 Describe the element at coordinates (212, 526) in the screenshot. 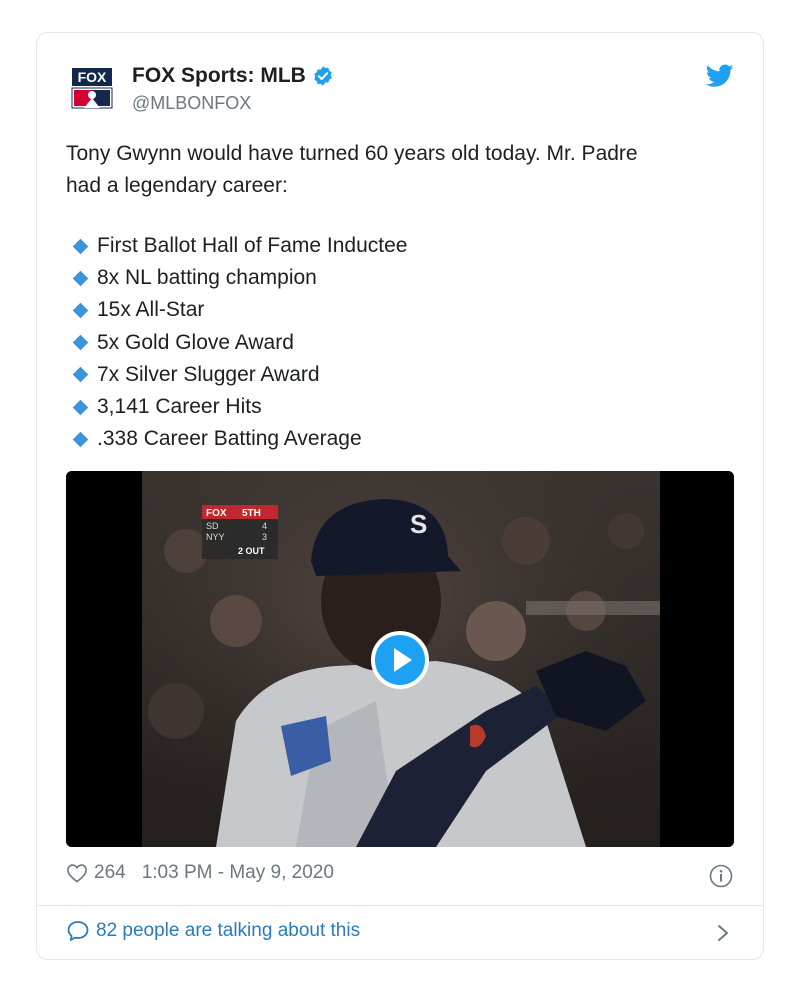

I see `scorebug-team1: SD` at that location.